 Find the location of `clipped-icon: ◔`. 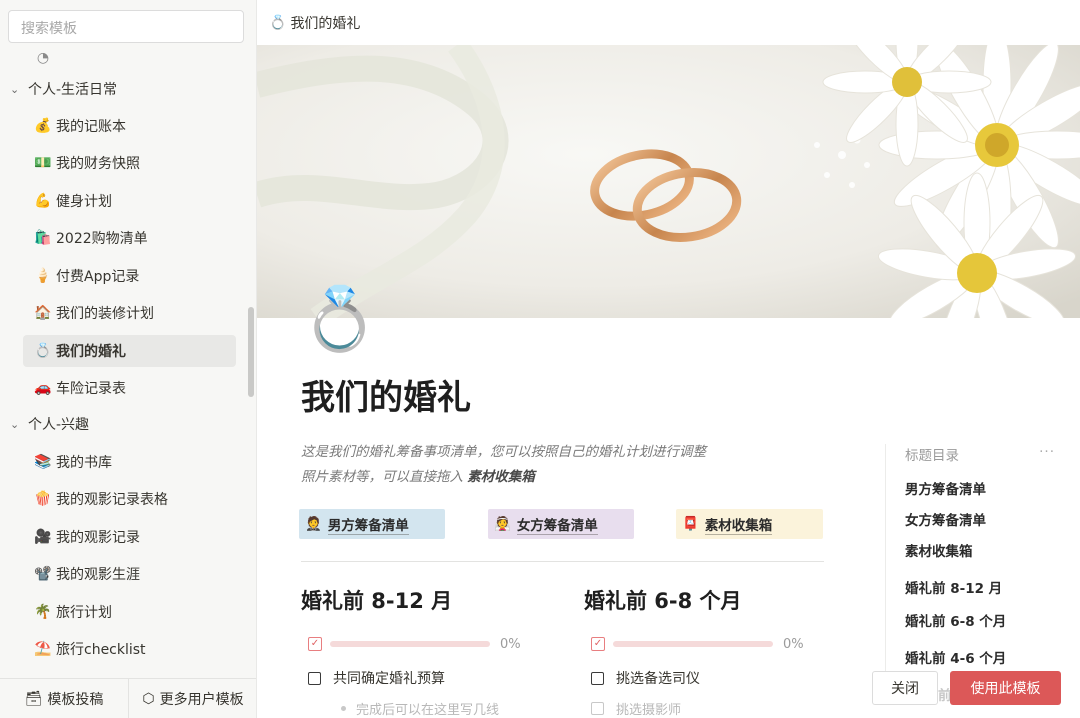

clipped-icon: ◔ is located at coordinates (43, 58).